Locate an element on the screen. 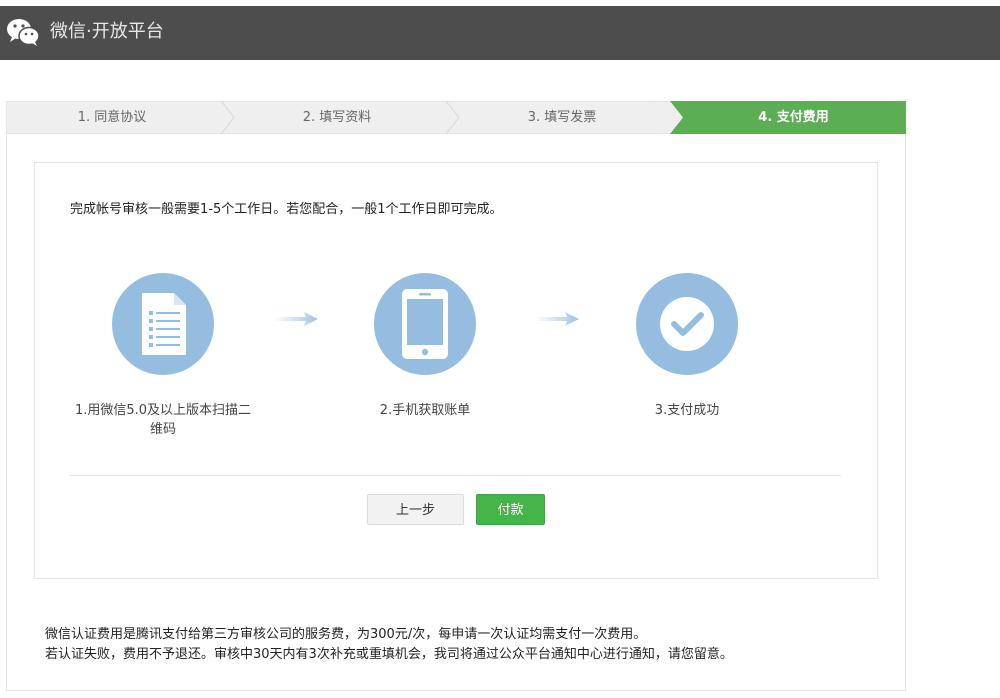  success-step-circle is located at coordinates (687, 324).